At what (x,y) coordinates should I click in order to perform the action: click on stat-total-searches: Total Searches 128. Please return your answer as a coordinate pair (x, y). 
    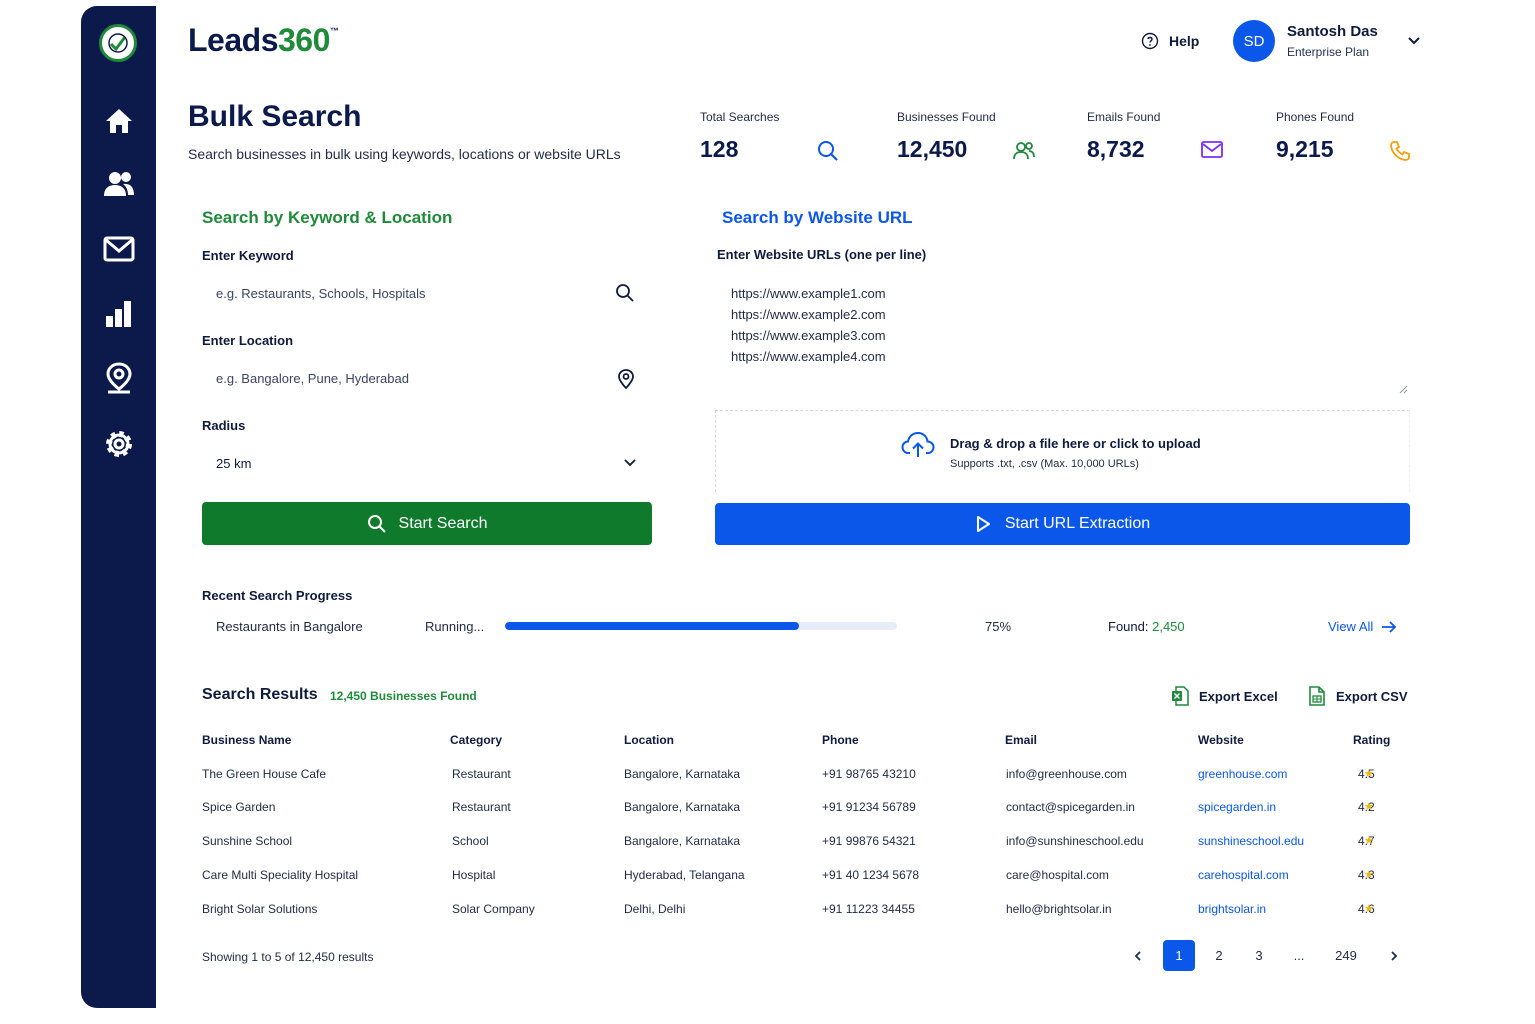
    Looking at the image, I should click on (769, 136).